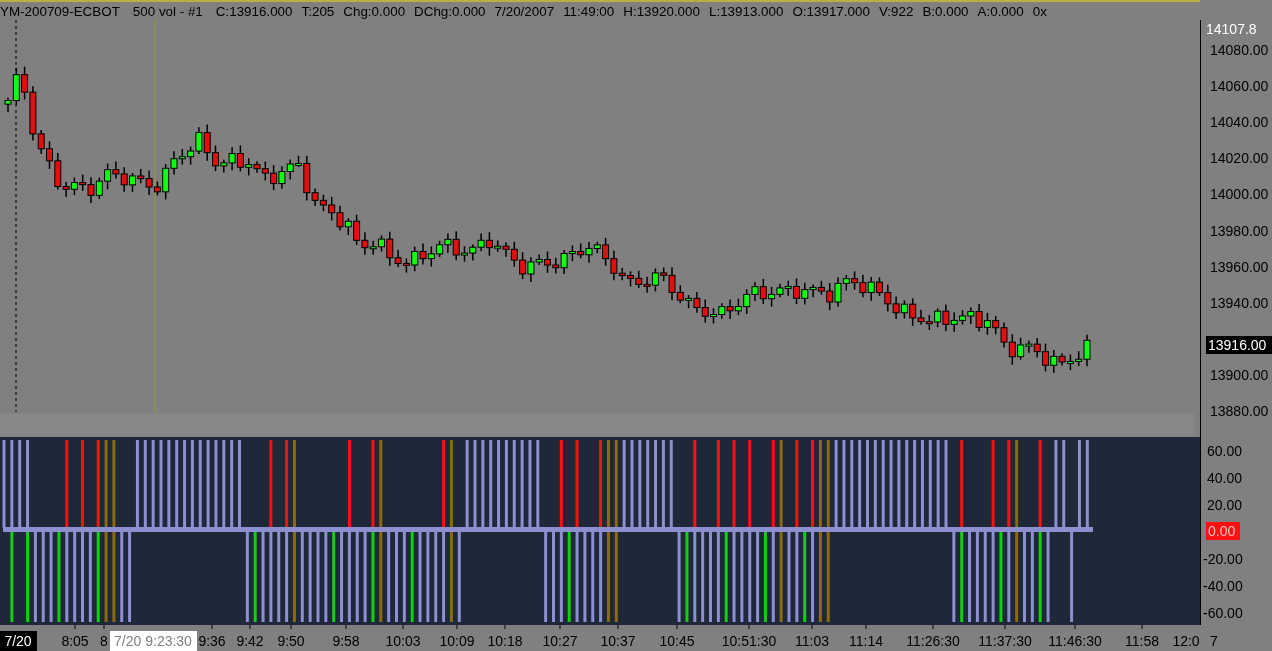 Image resolution: width=1272 pixels, height=651 pixels. I want to click on quote-field: L:13913.000, so click(746, 11).